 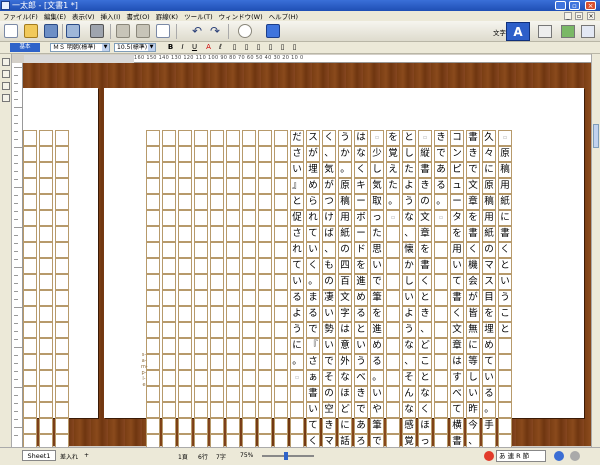 What do you see at coordinates (574, 5) in the screenshot?
I see `maximize-button: ▫` at bounding box center [574, 5].